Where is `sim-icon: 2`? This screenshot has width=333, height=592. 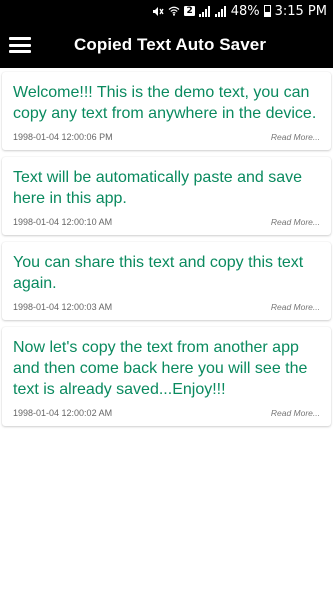 sim-icon: 2 is located at coordinates (189, 11).